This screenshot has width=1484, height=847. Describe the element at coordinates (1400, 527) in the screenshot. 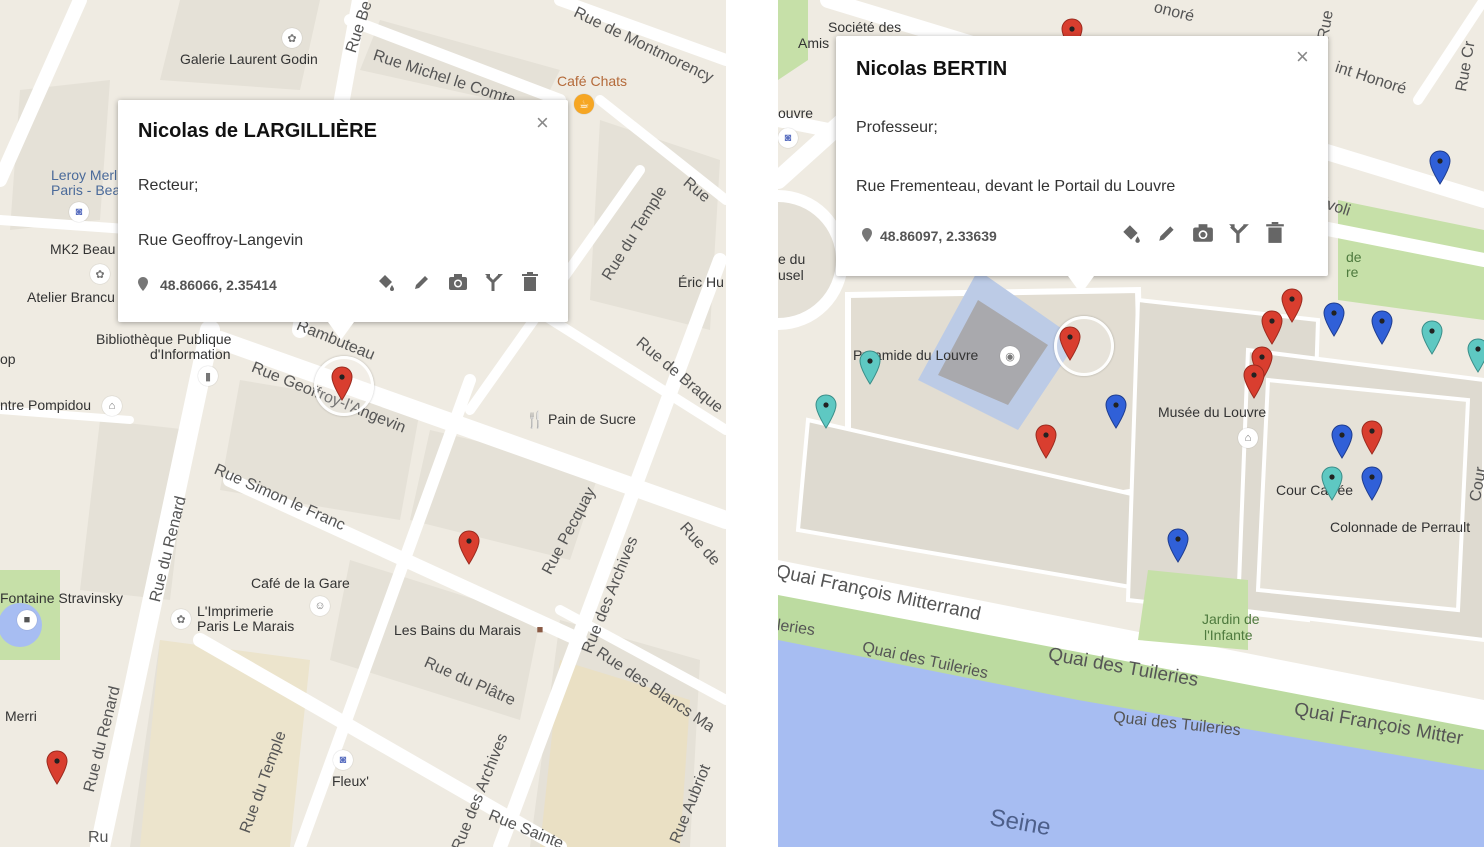

I see `poi-label: Colonnade de Perrault` at that location.